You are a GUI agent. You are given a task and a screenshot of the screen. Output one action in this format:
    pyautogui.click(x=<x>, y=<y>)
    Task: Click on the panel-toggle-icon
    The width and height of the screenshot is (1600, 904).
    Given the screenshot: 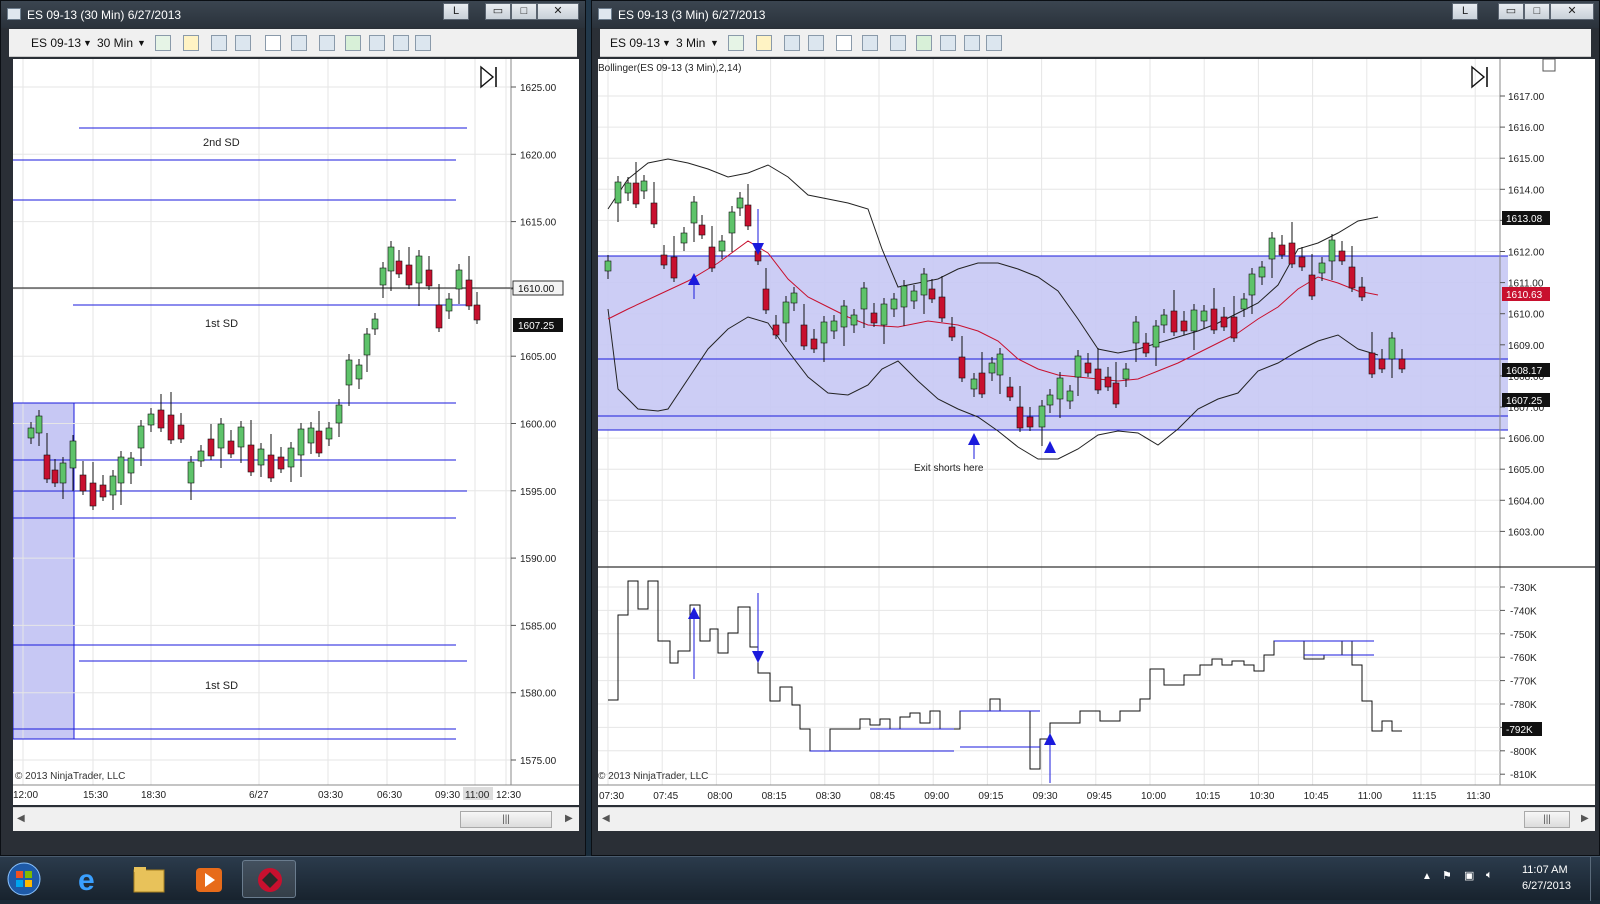 What is the action you would take?
    pyautogui.click(x=1549, y=65)
    